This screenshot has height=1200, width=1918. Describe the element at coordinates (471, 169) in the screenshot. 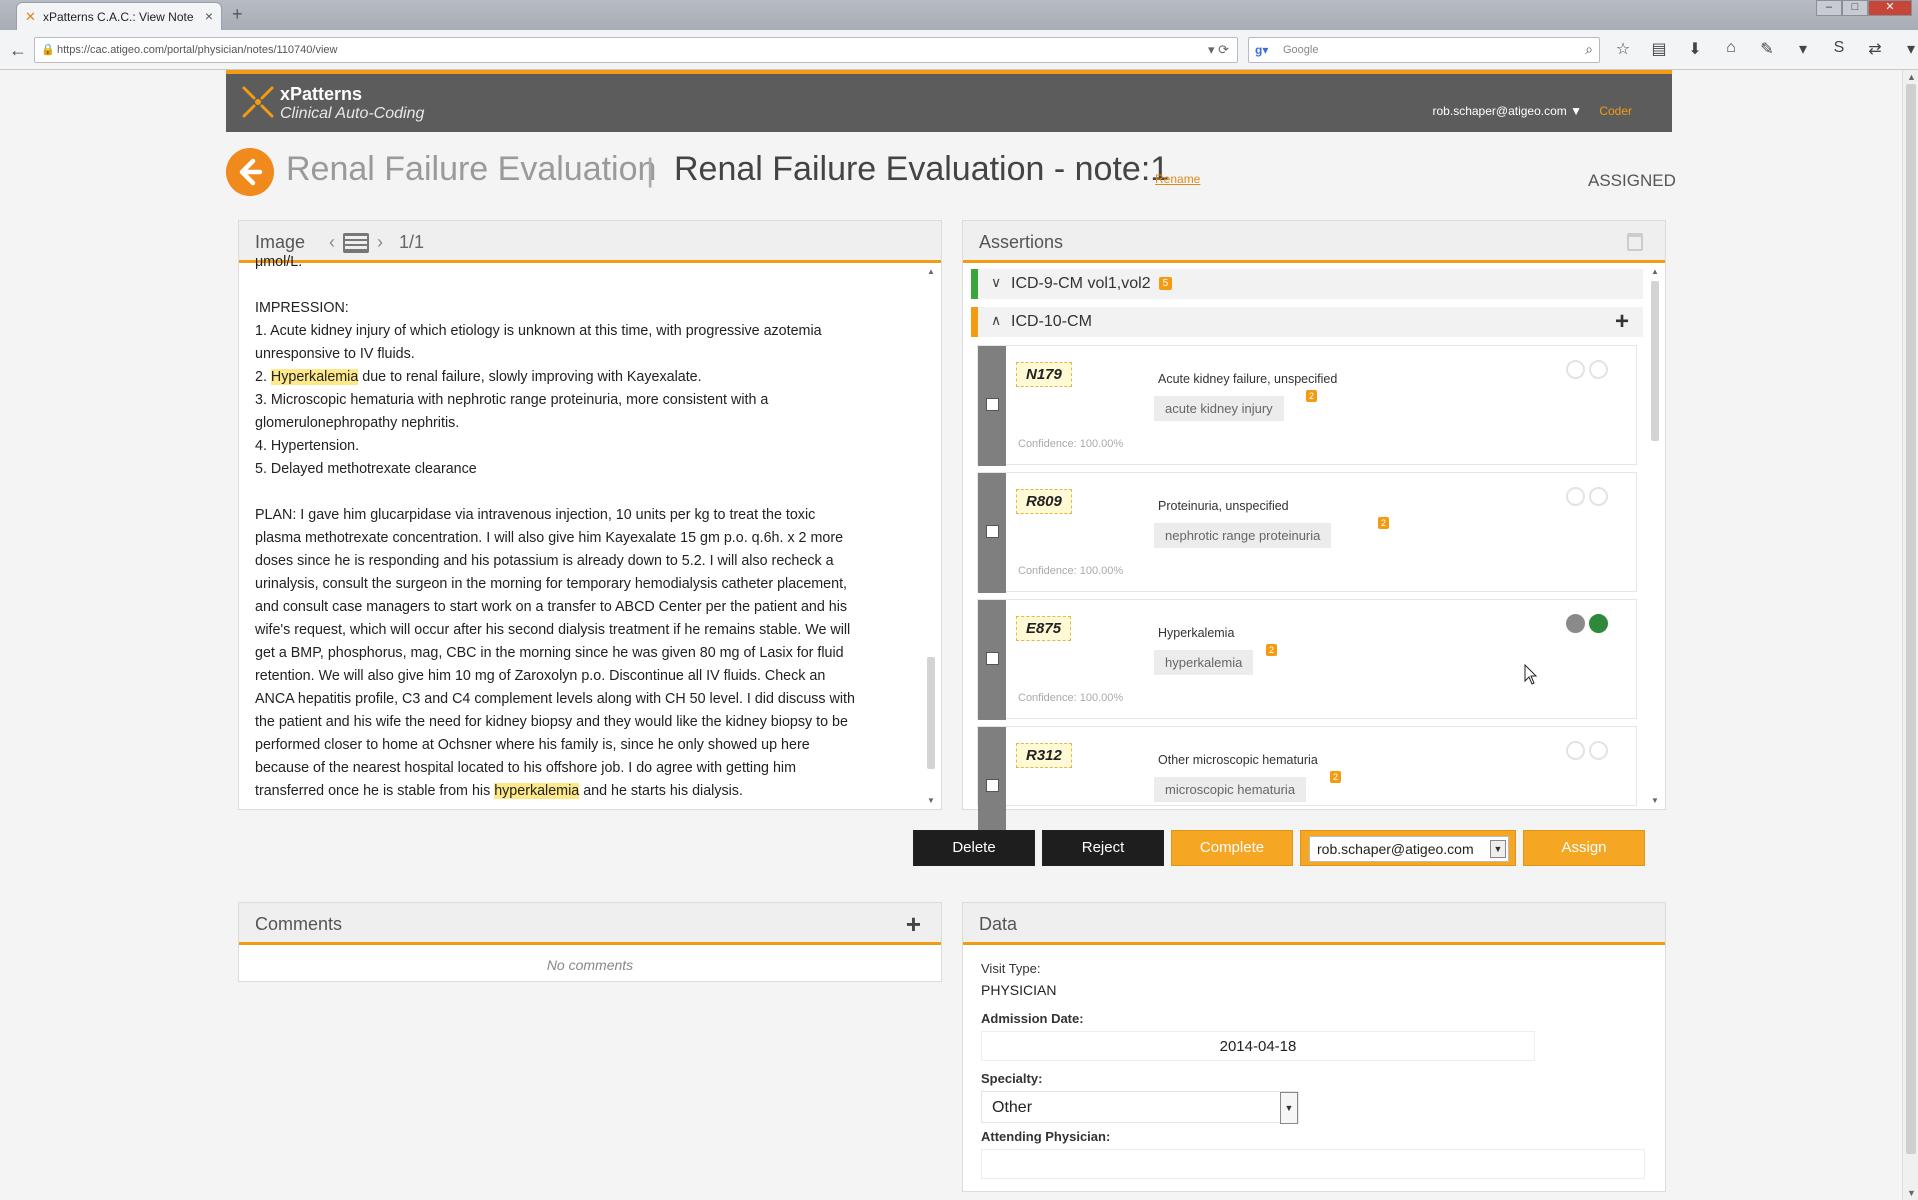

I see `case-title: Renal Failure Evaluation` at that location.